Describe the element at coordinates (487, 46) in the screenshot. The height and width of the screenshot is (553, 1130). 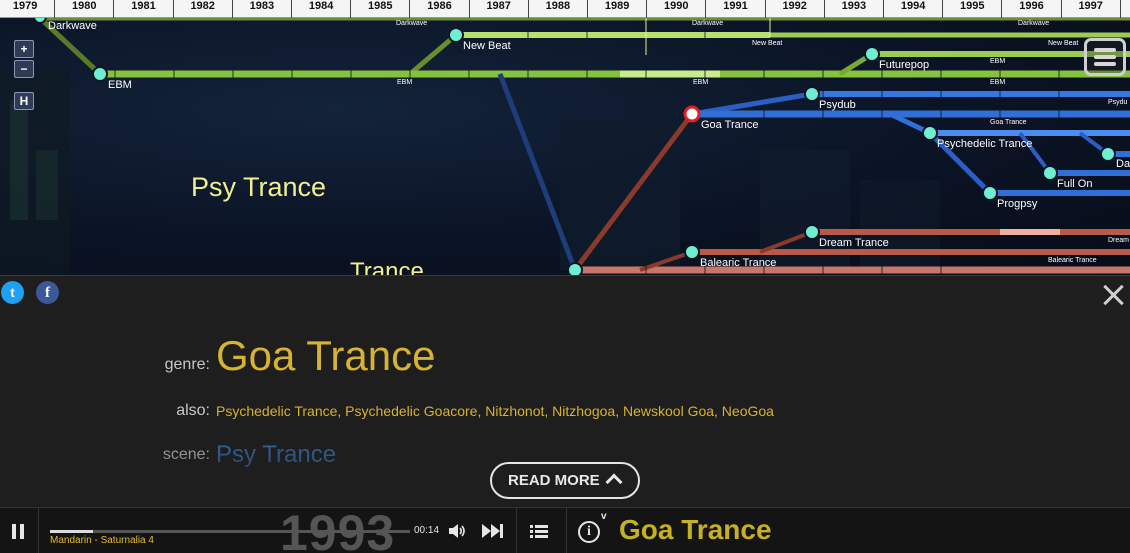
I see `label-new-beat: New Beat` at that location.